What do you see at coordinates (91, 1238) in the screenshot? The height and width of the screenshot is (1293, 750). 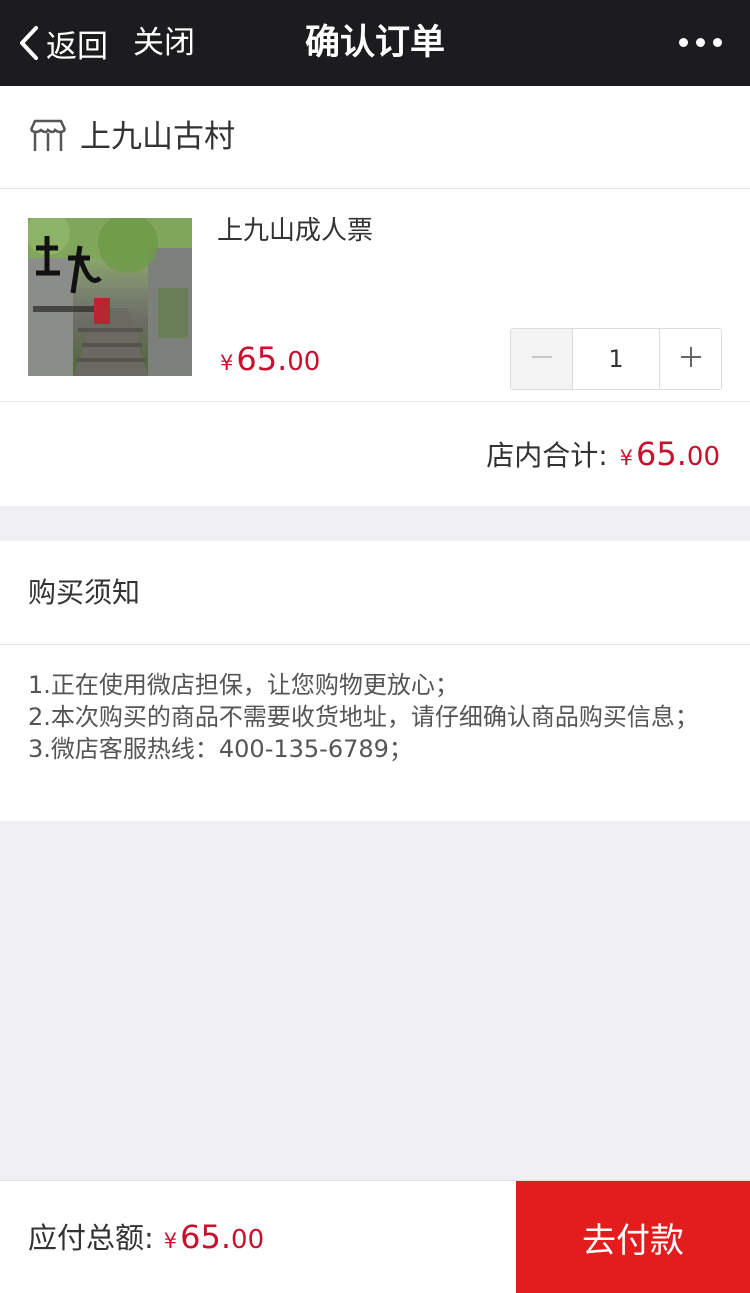 I see `payable-label: 应付总额:` at bounding box center [91, 1238].